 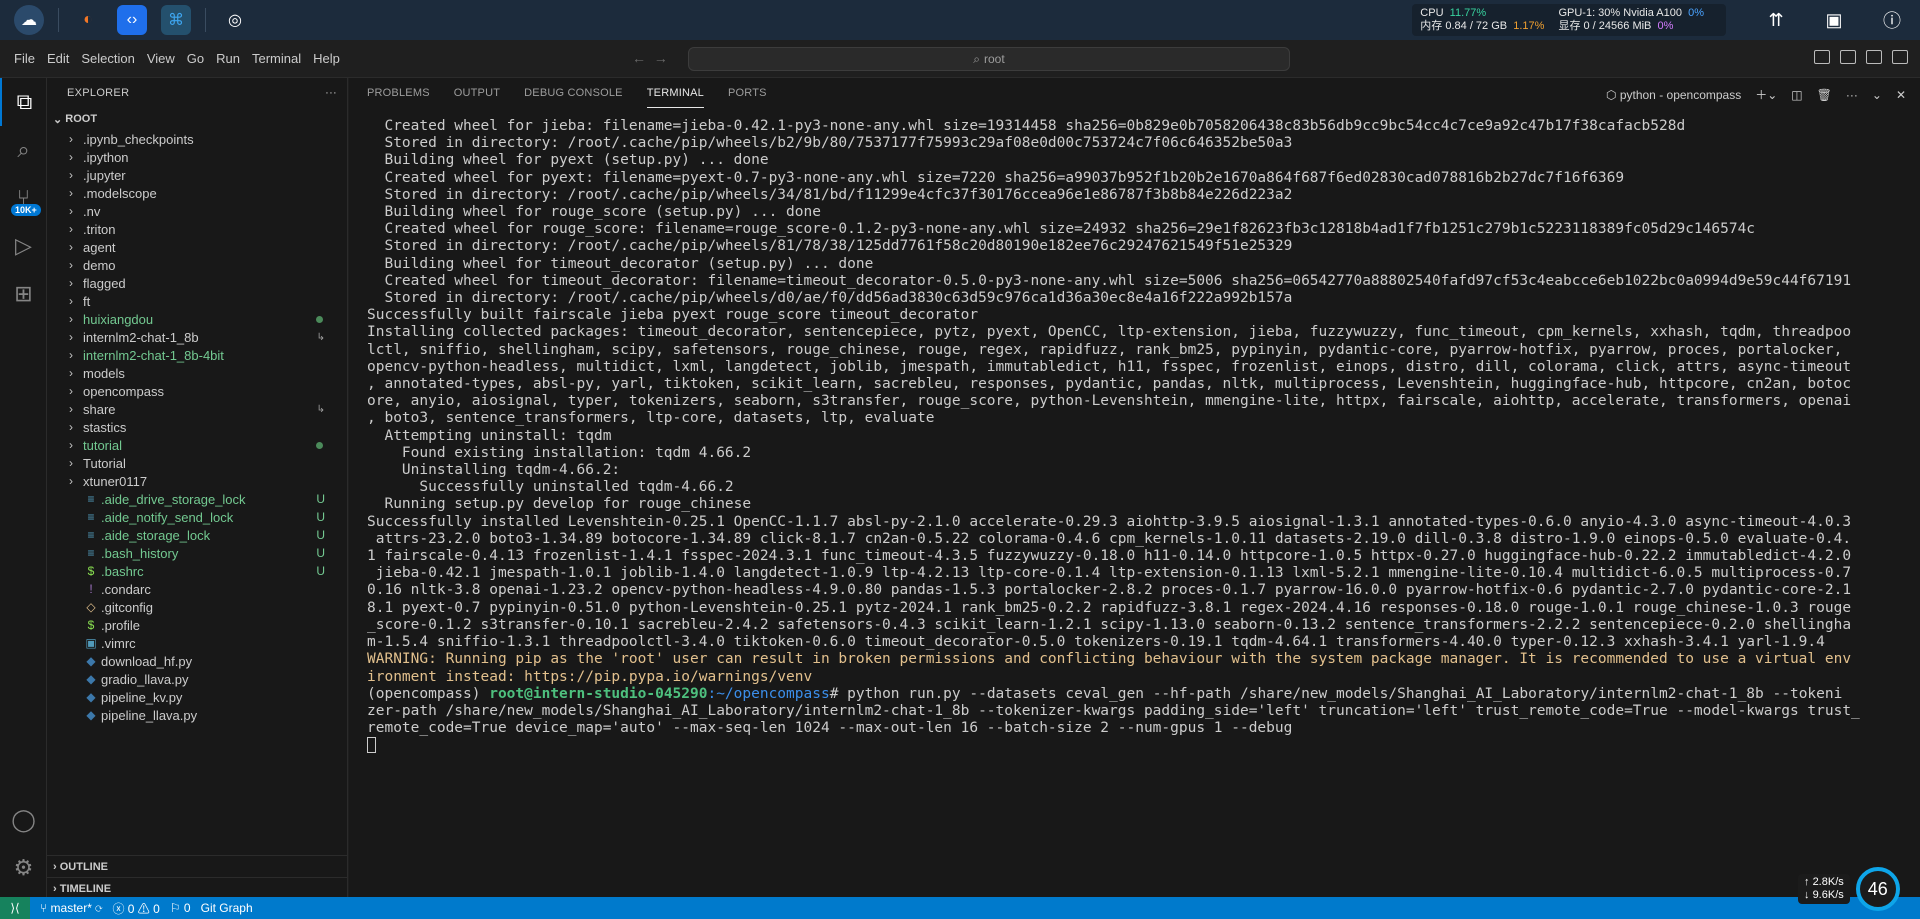 I want to click on file-item: ≡ .aide_notify_send_lock U, so click(x=197, y=517).